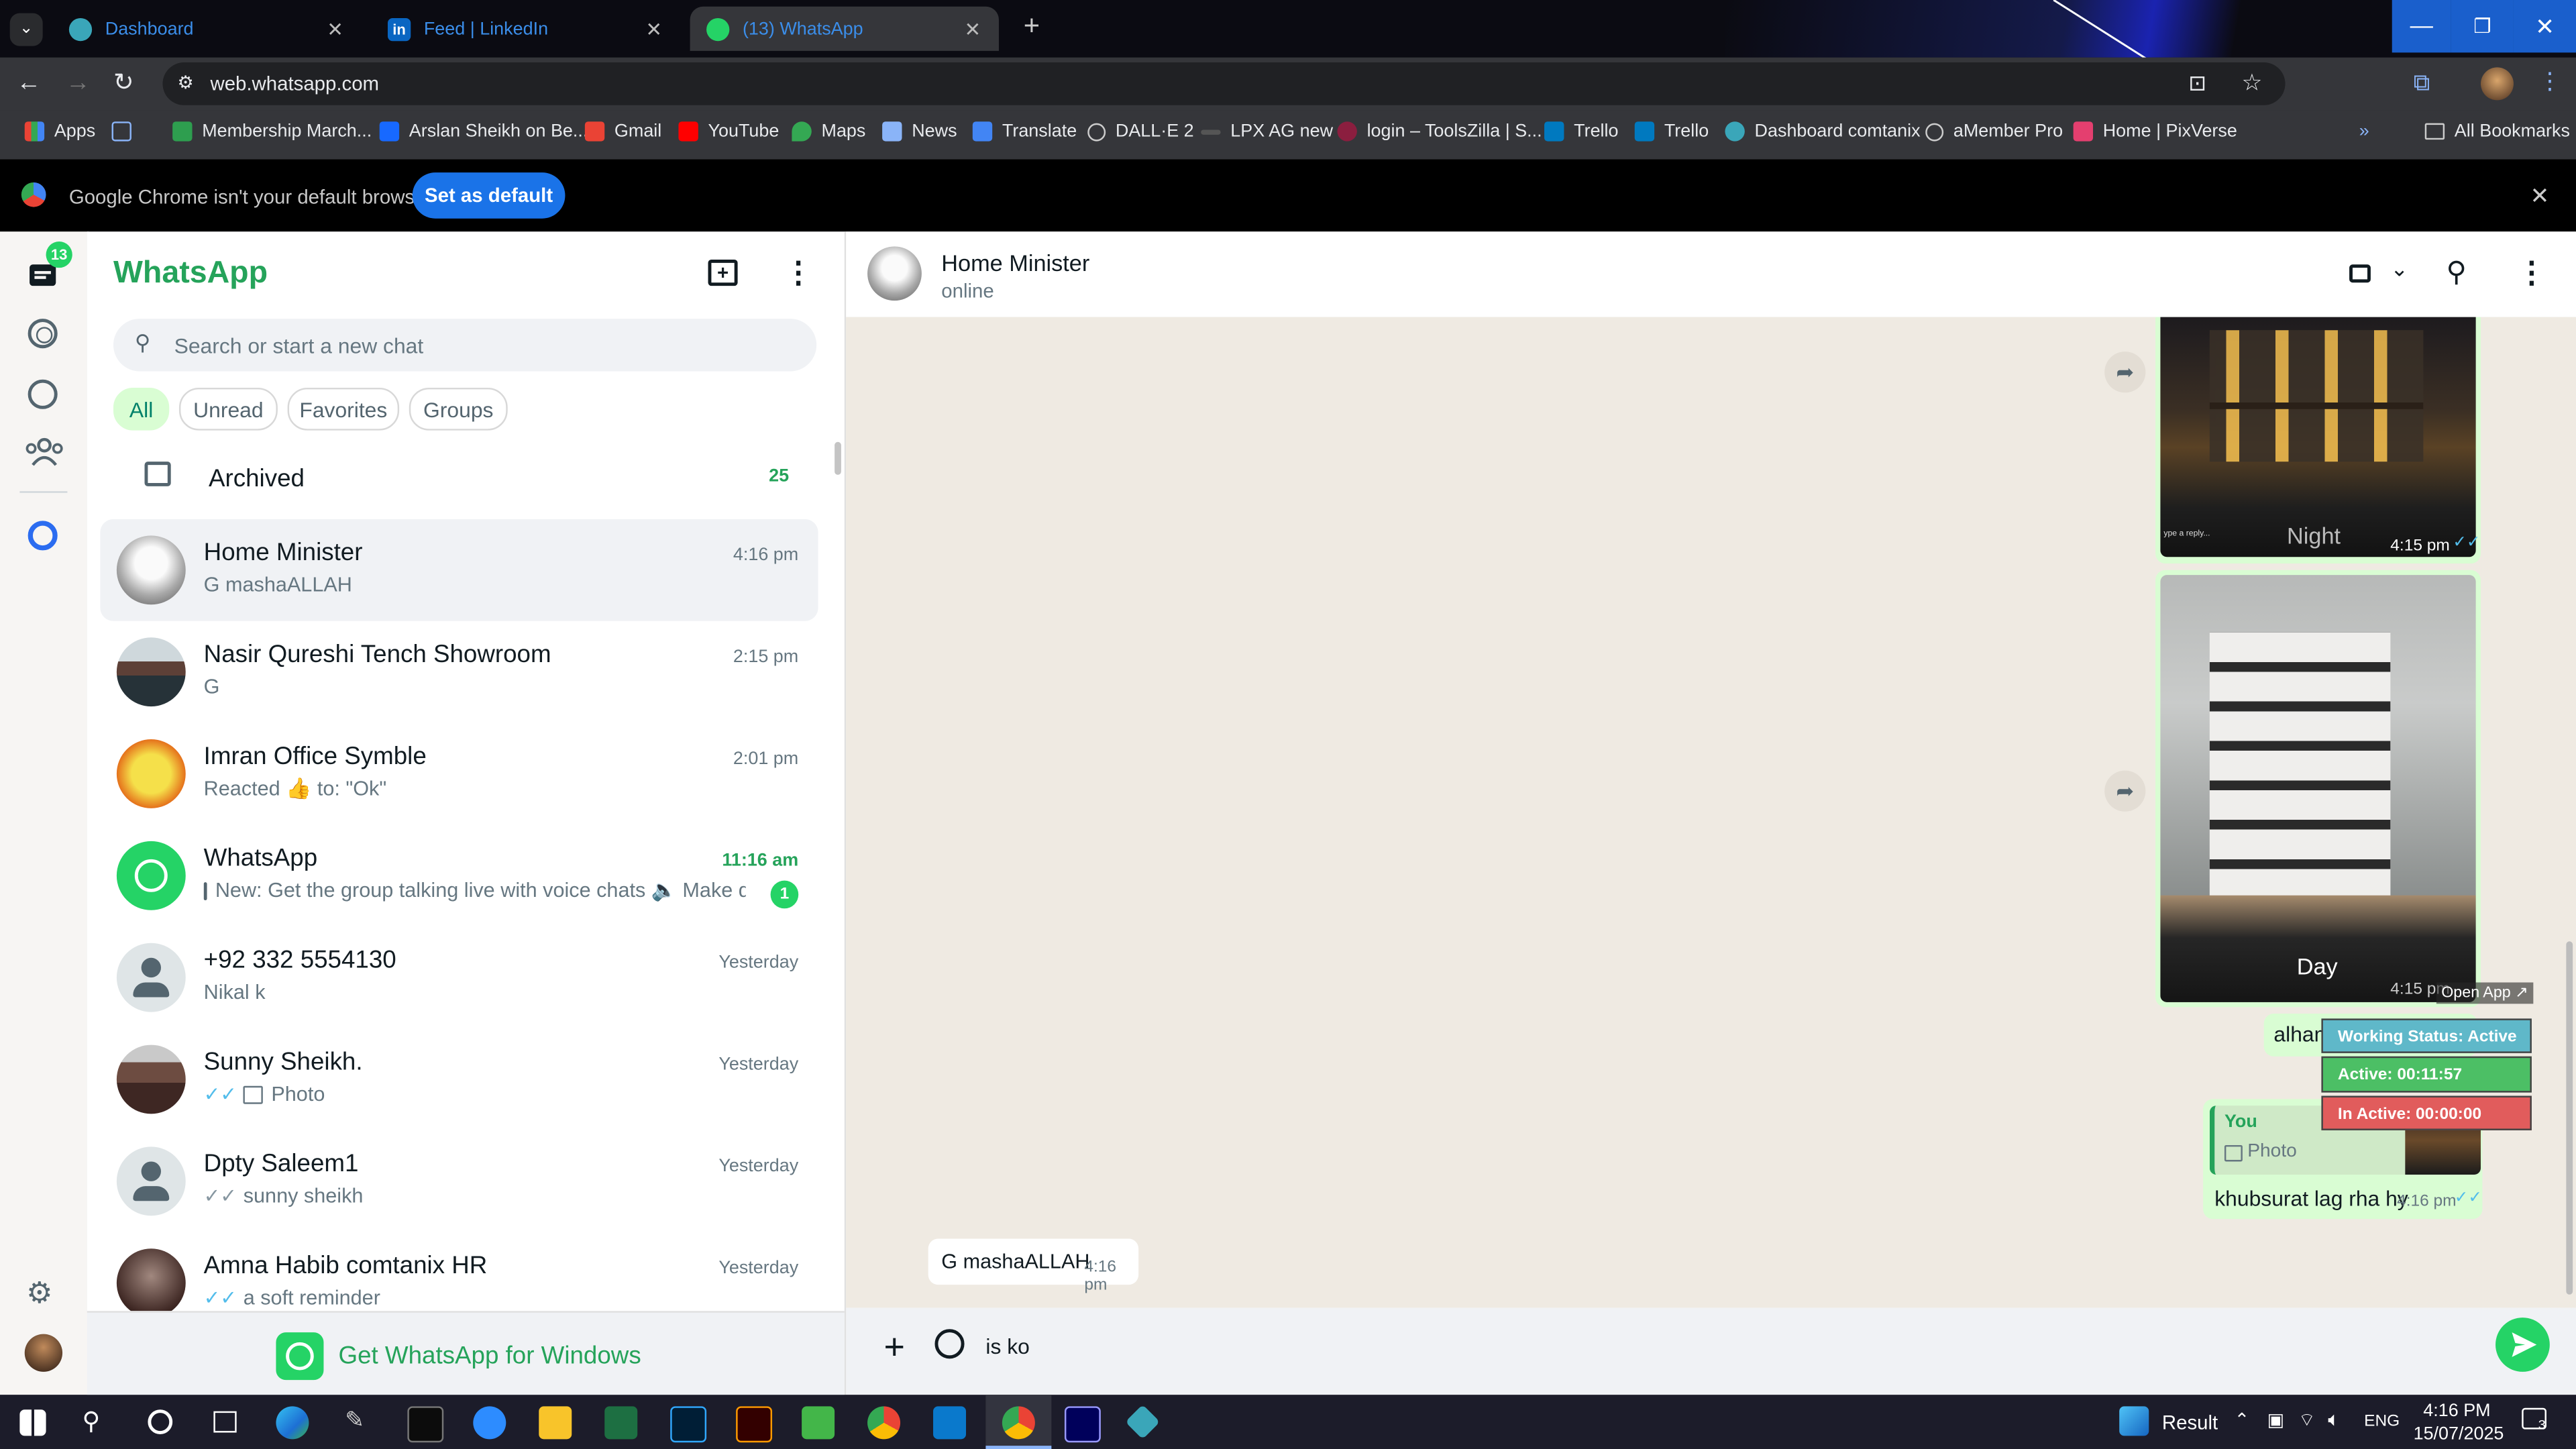 The image size is (2576, 1449). What do you see at coordinates (1823, 131) in the screenshot?
I see `bookmark-comtanix: Dashboard comtanix` at bounding box center [1823, 131].